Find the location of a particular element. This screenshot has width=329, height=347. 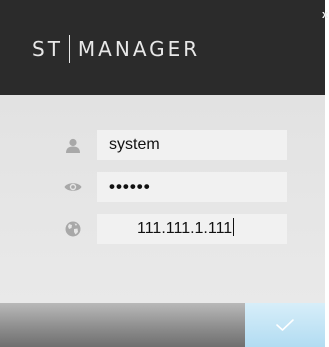

username-row is located at coordinates (162, 145).